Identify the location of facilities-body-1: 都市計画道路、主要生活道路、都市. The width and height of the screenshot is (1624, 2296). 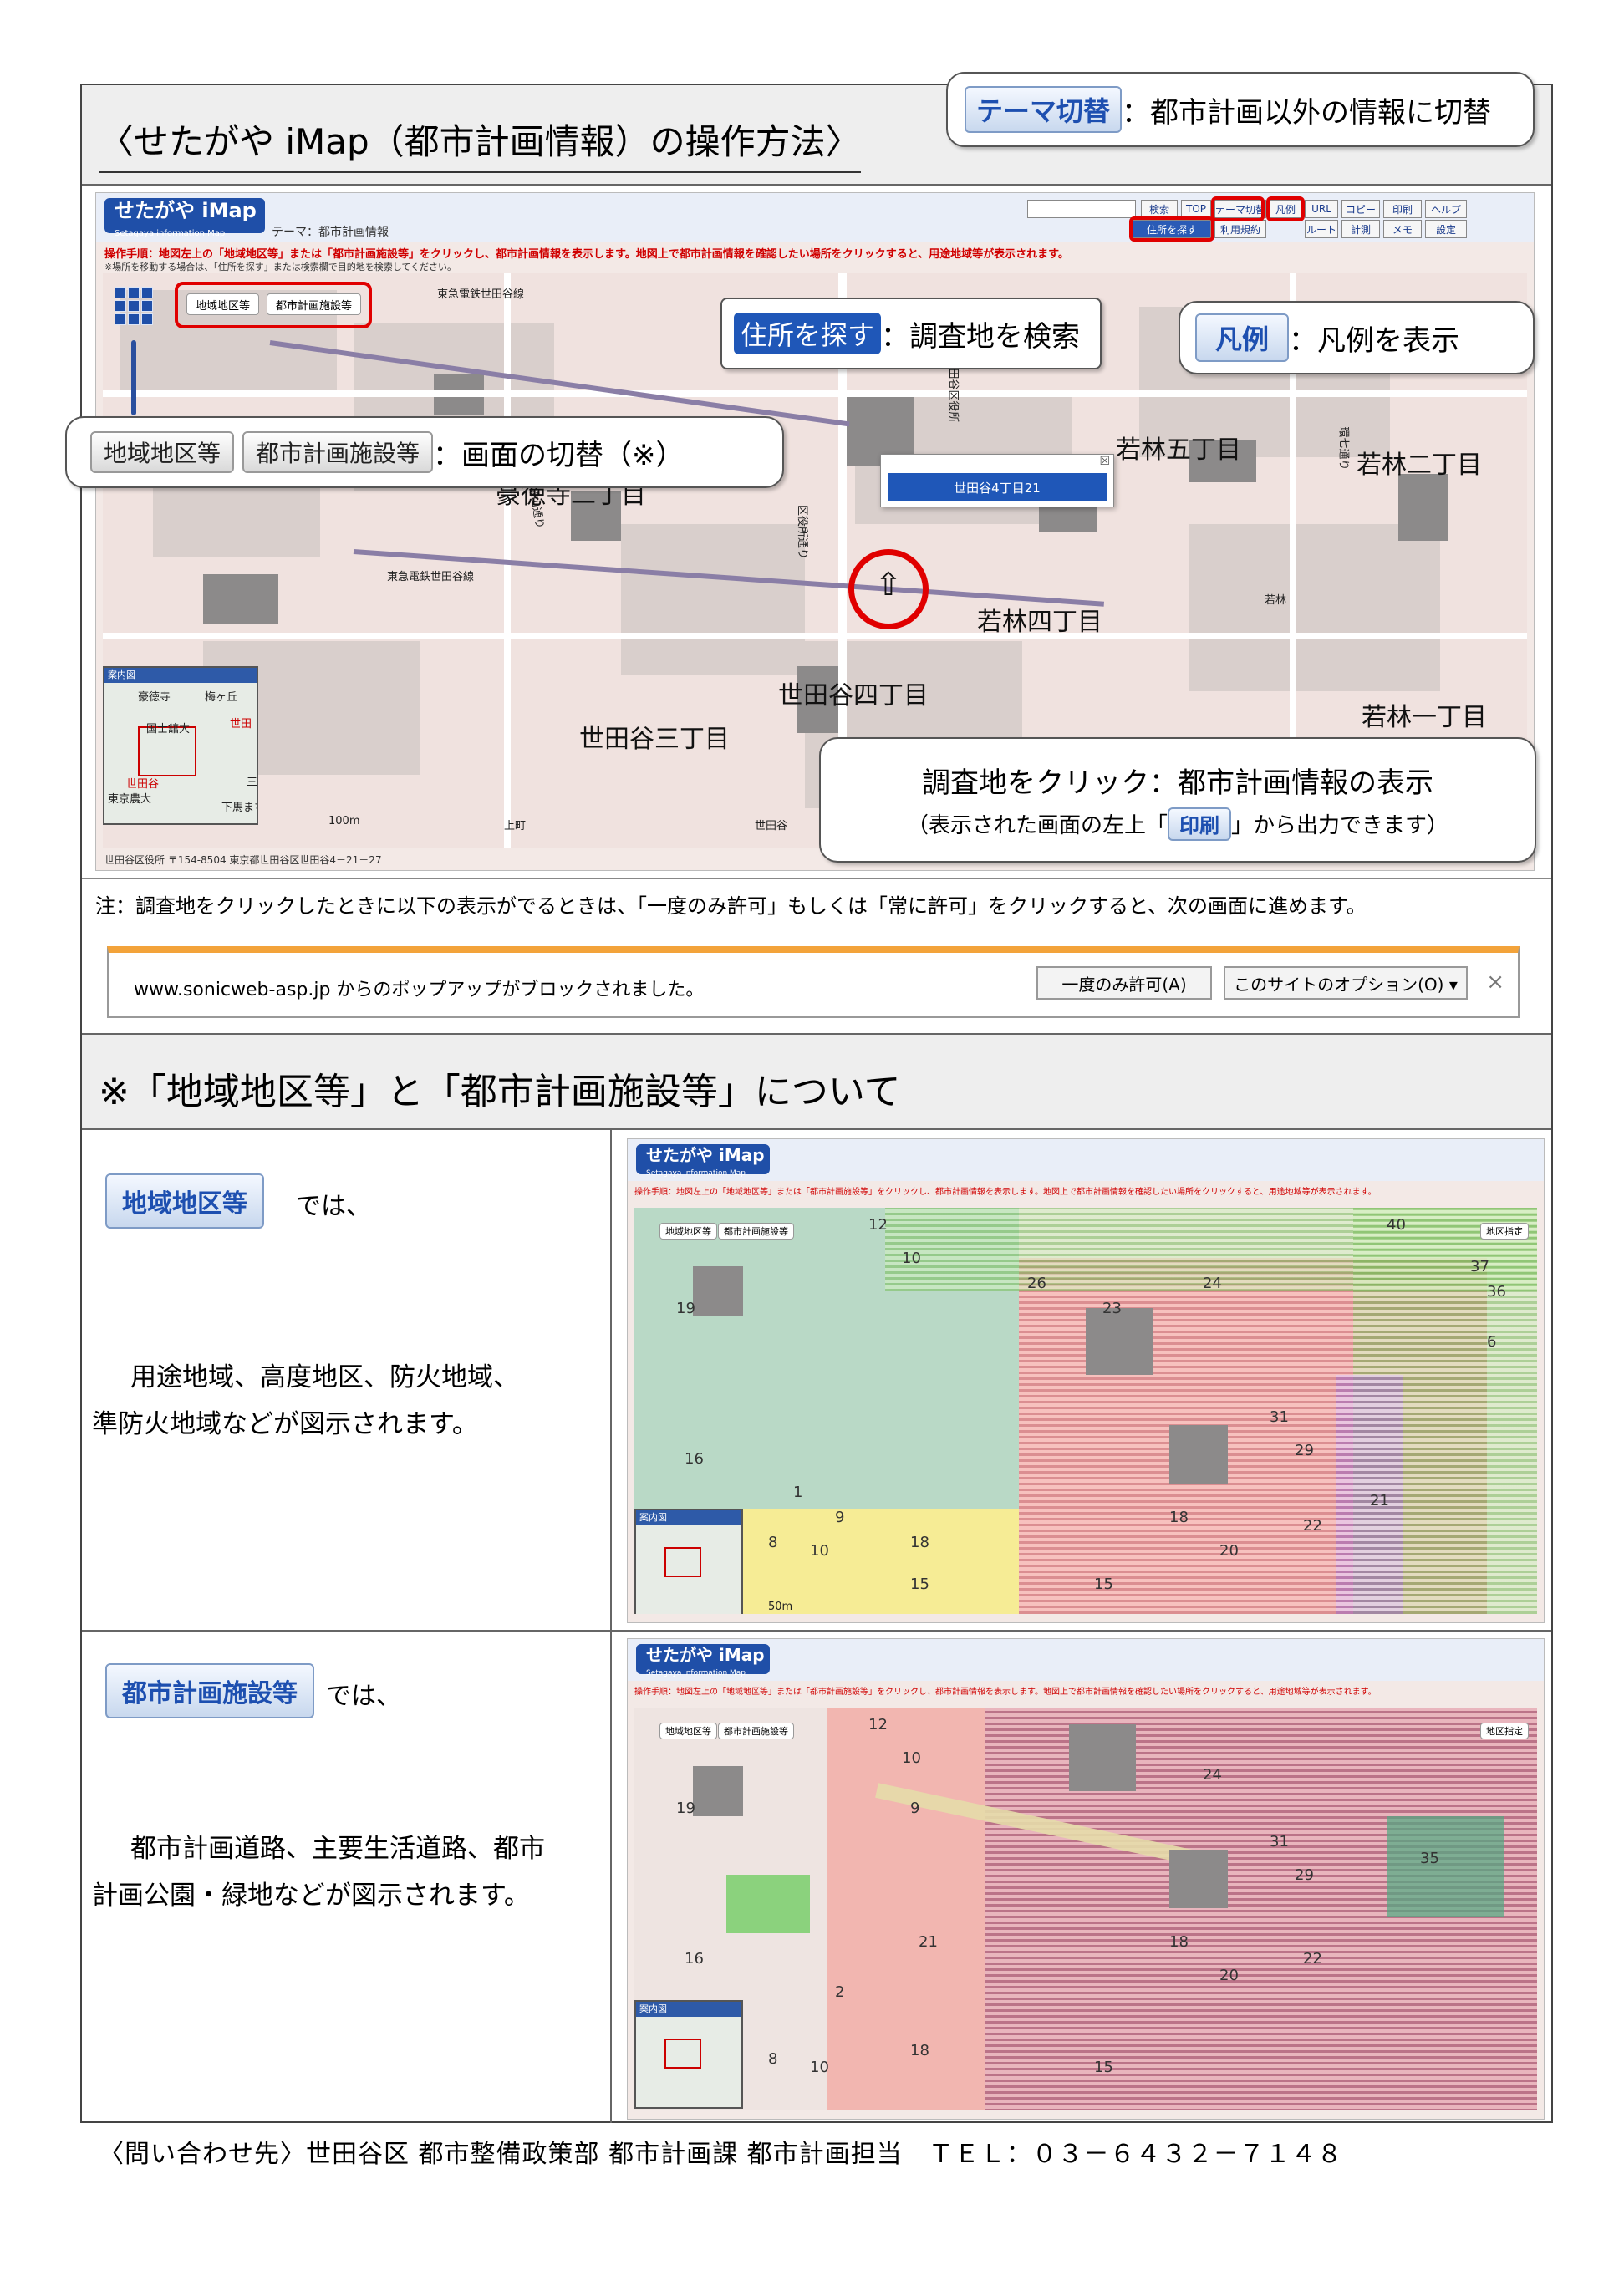
(337, 1849).